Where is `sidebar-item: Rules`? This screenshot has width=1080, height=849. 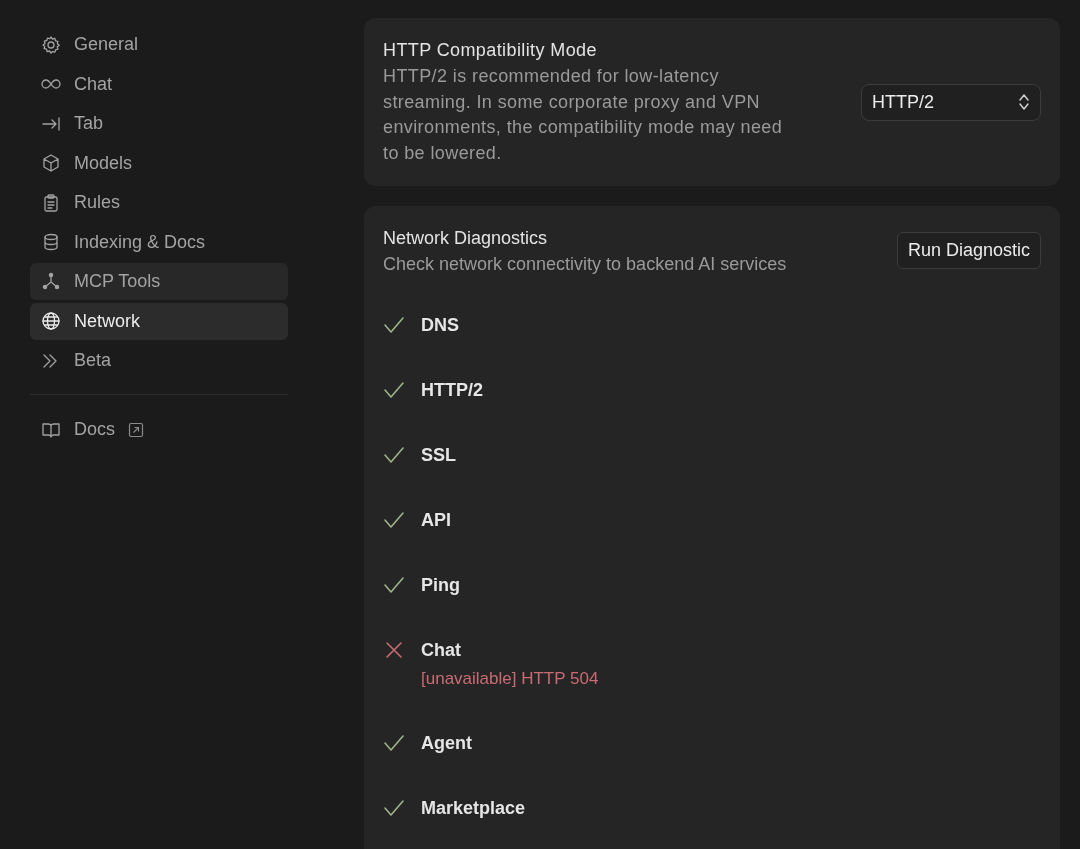
sidebar-item: Rules is located at coordinates (159, 202).